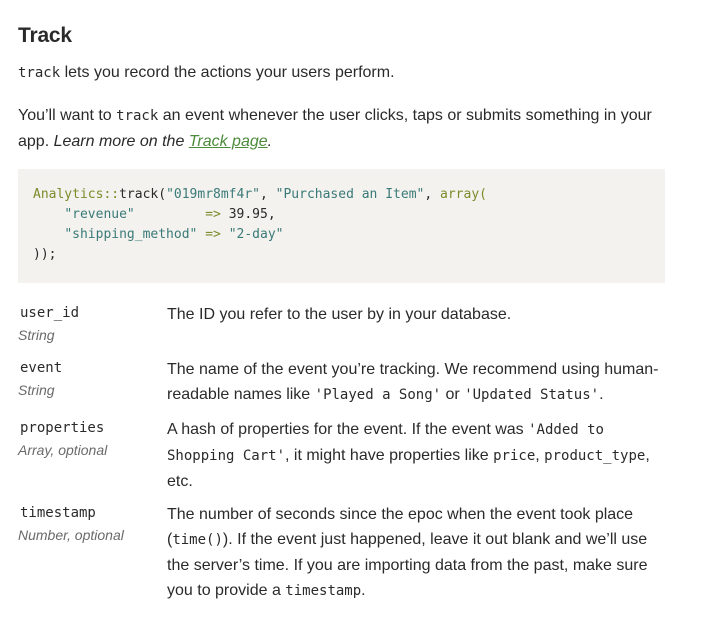  What do you see at coordinates (67, 115) in the screenshot?
I see `usage-text-1: You’ll want to` at bounding box center [67, 115].